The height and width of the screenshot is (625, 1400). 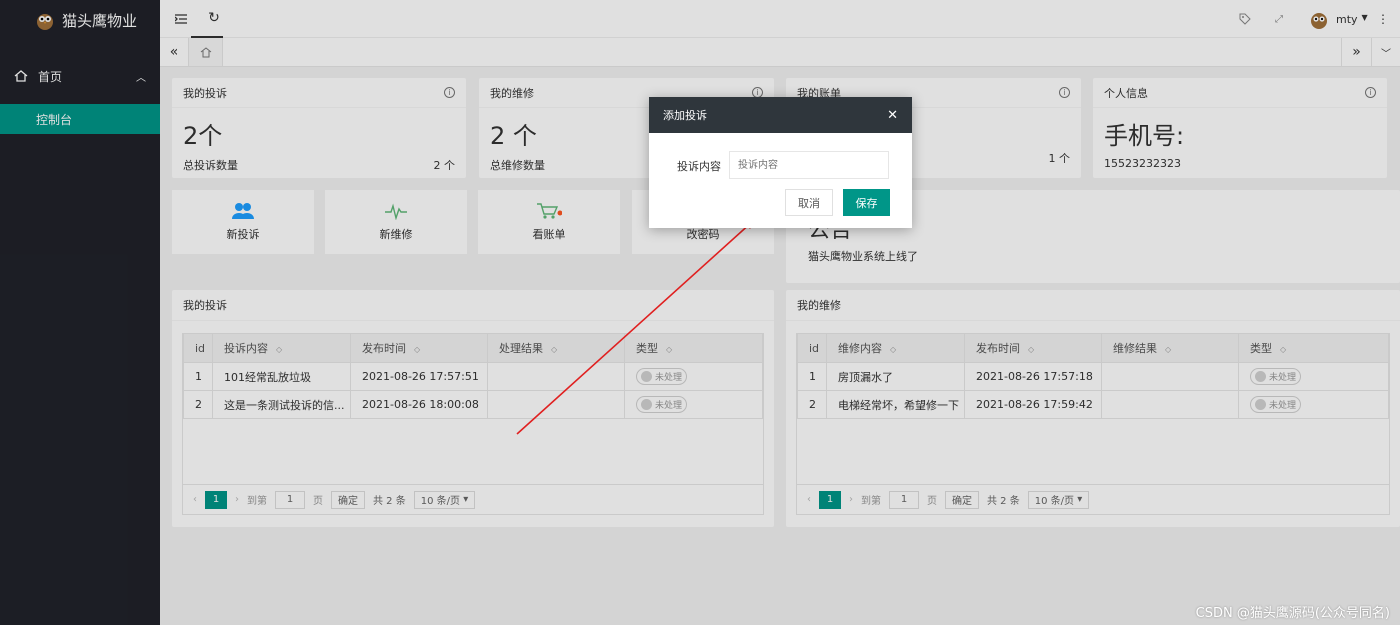 I want to click on annotation-arrow, so click(x=636, y=326).